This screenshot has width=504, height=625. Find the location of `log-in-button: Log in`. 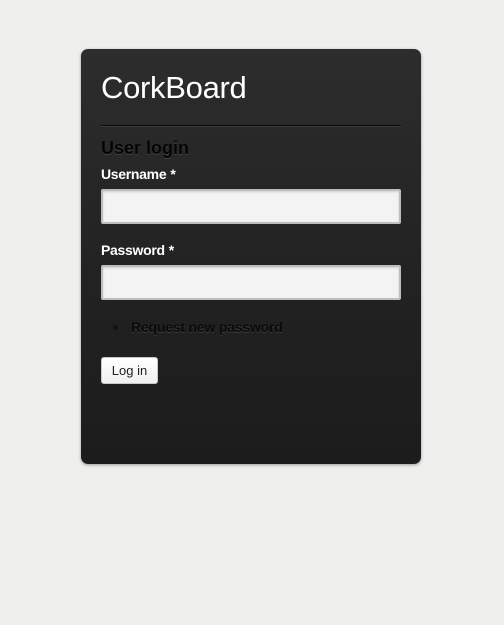

log-in-button: Log in is located at coordinates (129, 370).